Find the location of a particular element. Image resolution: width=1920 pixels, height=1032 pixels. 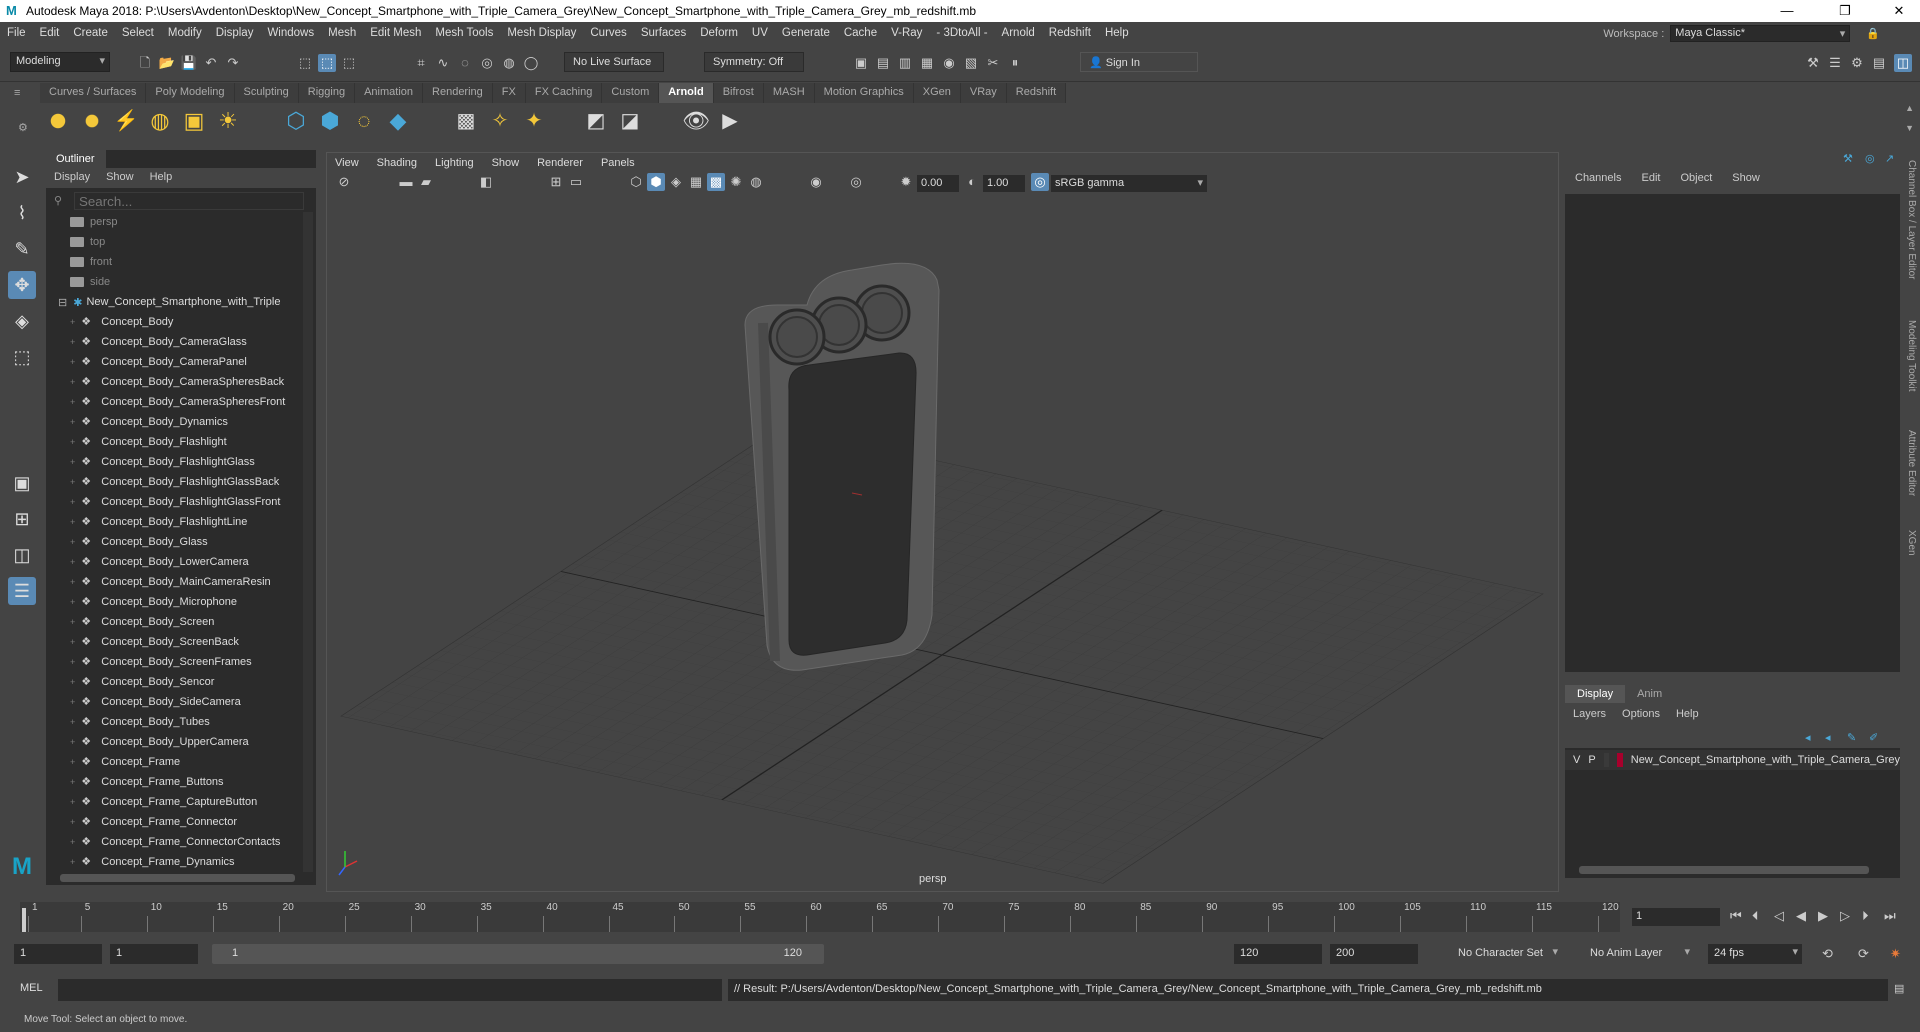

menu-v-ray: V-Ray is located at coordinates (906, 33).